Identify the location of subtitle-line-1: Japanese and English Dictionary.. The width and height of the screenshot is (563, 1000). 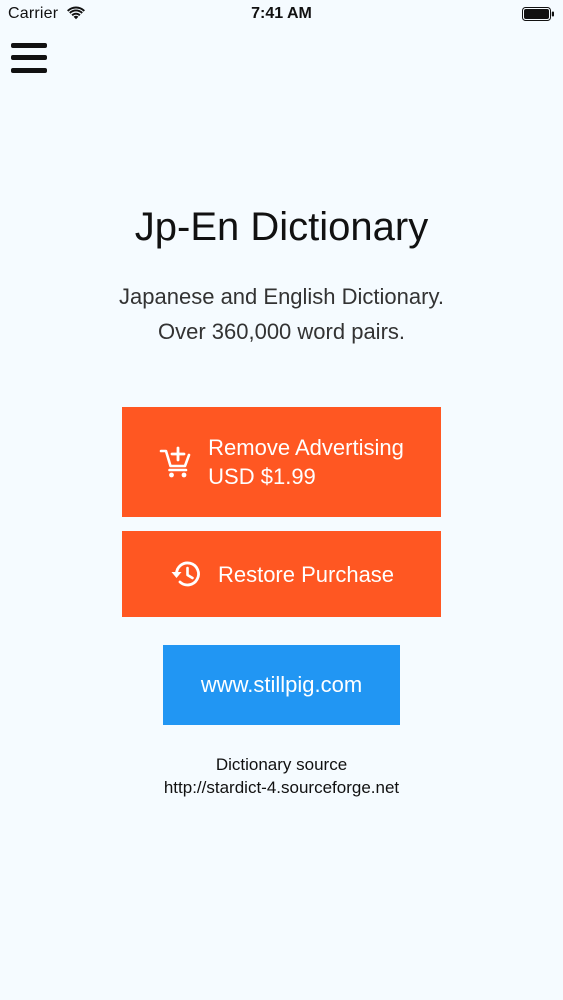
(281, 296).